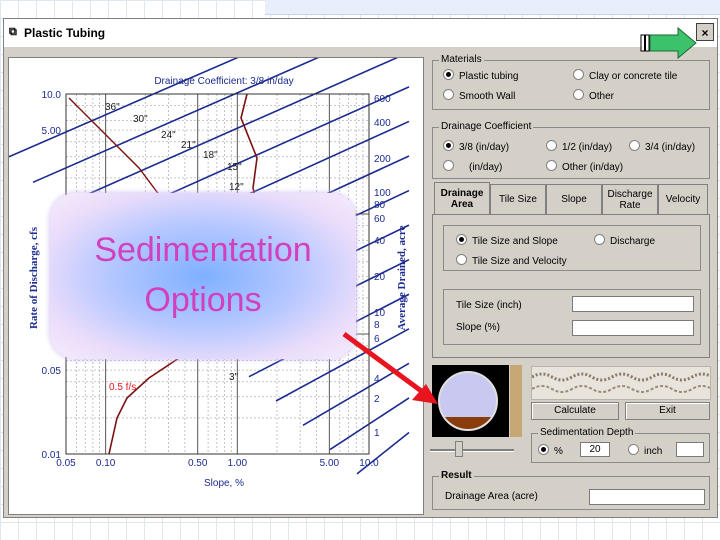 The height and width of the screenshot is (540, 720). What do you see at coordinates (690, 449) in the screenshot?
I see `sediment-inch-input` at bounding box center [690, 449].